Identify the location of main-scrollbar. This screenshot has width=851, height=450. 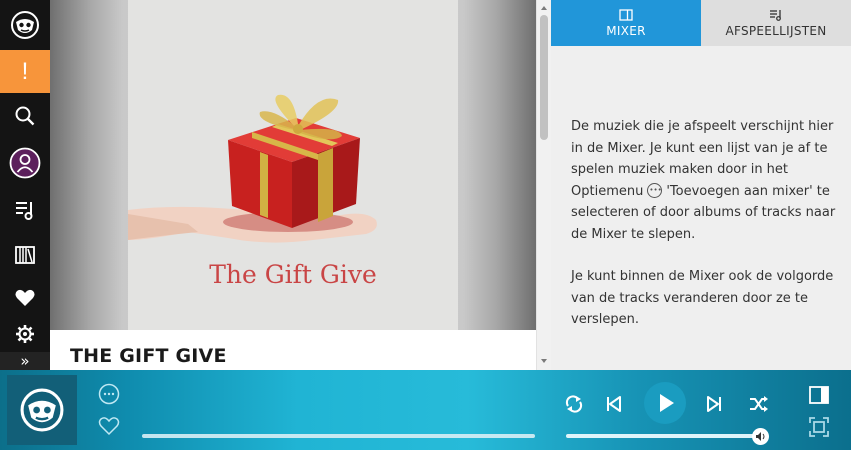
(543, 185).